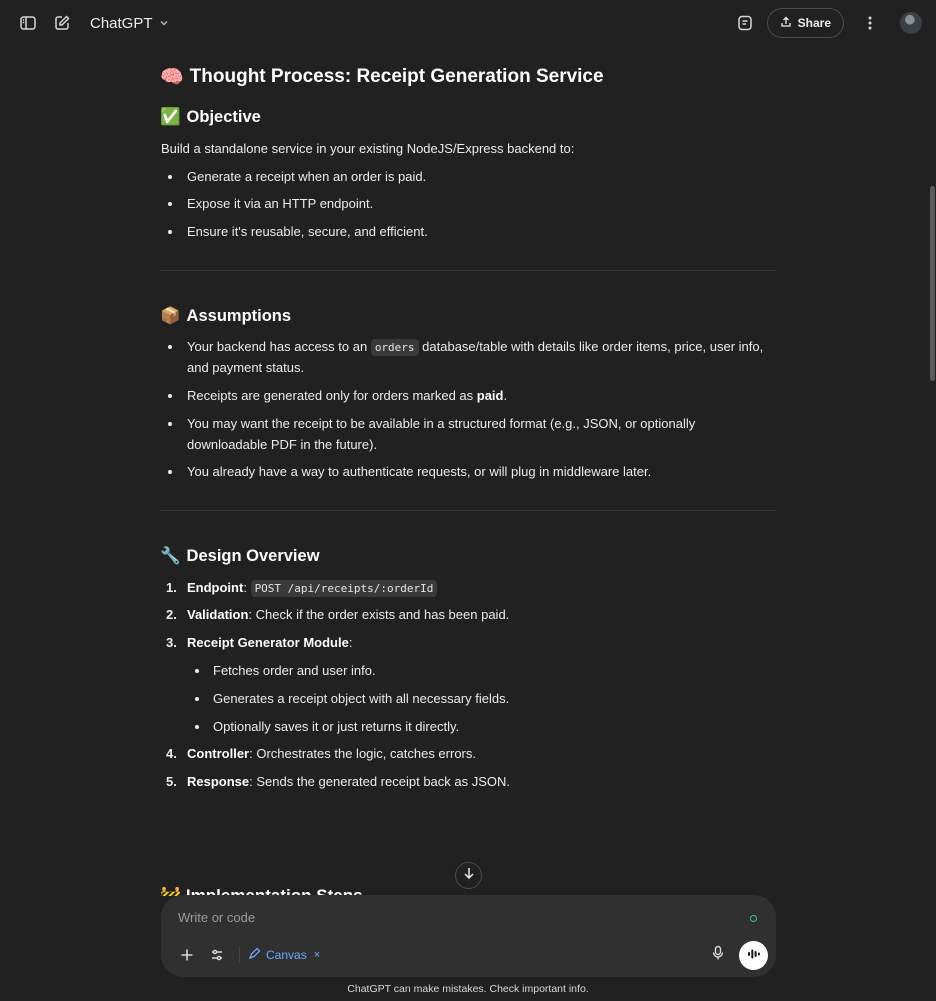 The image size is (936, 1001). I want to click on arrow-down-icon, so click(469, 875).